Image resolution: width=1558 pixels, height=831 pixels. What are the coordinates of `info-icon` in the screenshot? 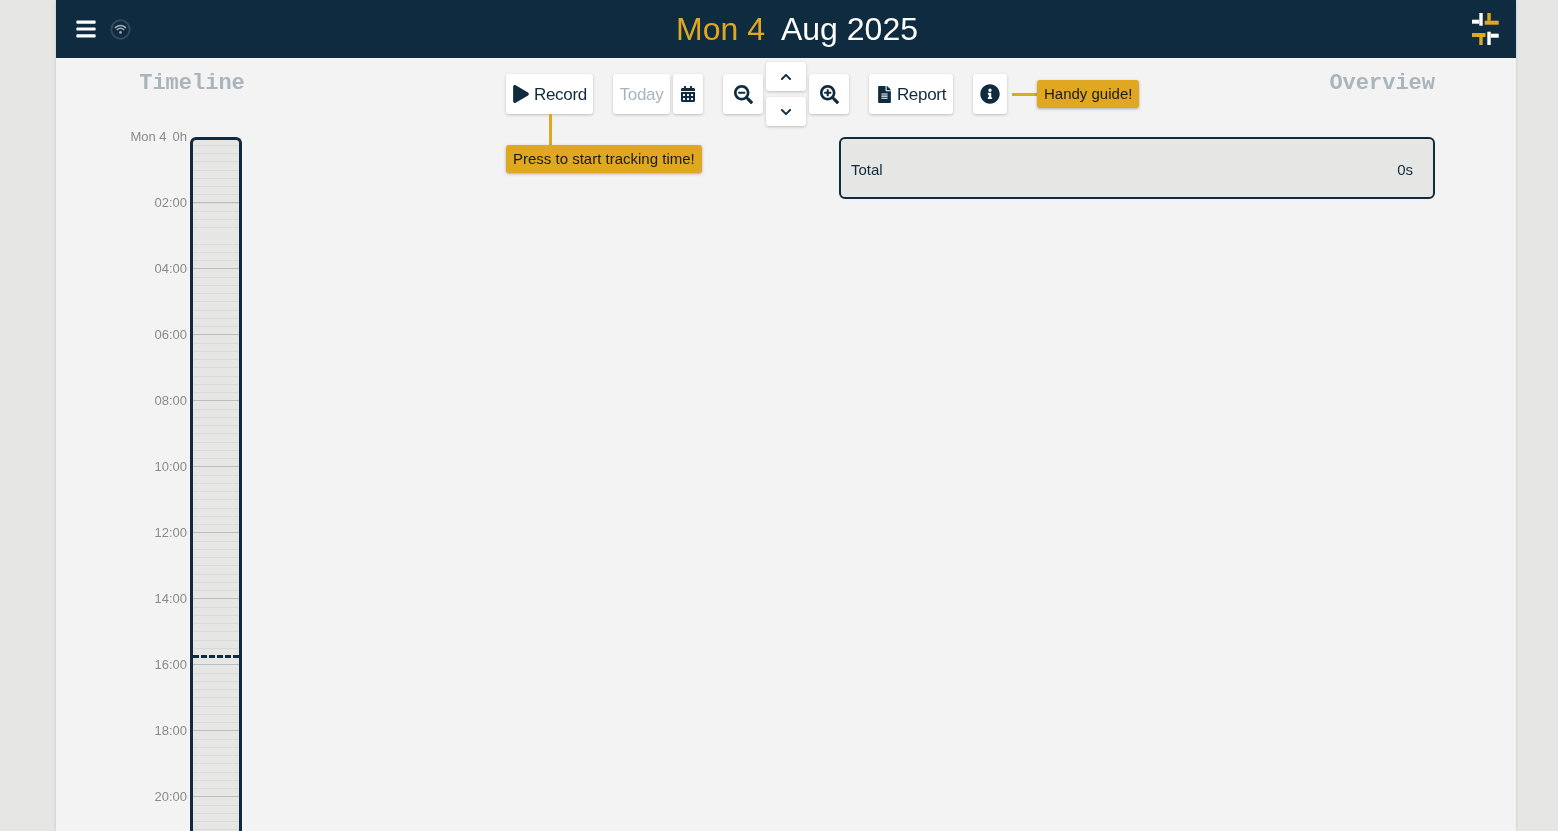 It's located at (990, 94).